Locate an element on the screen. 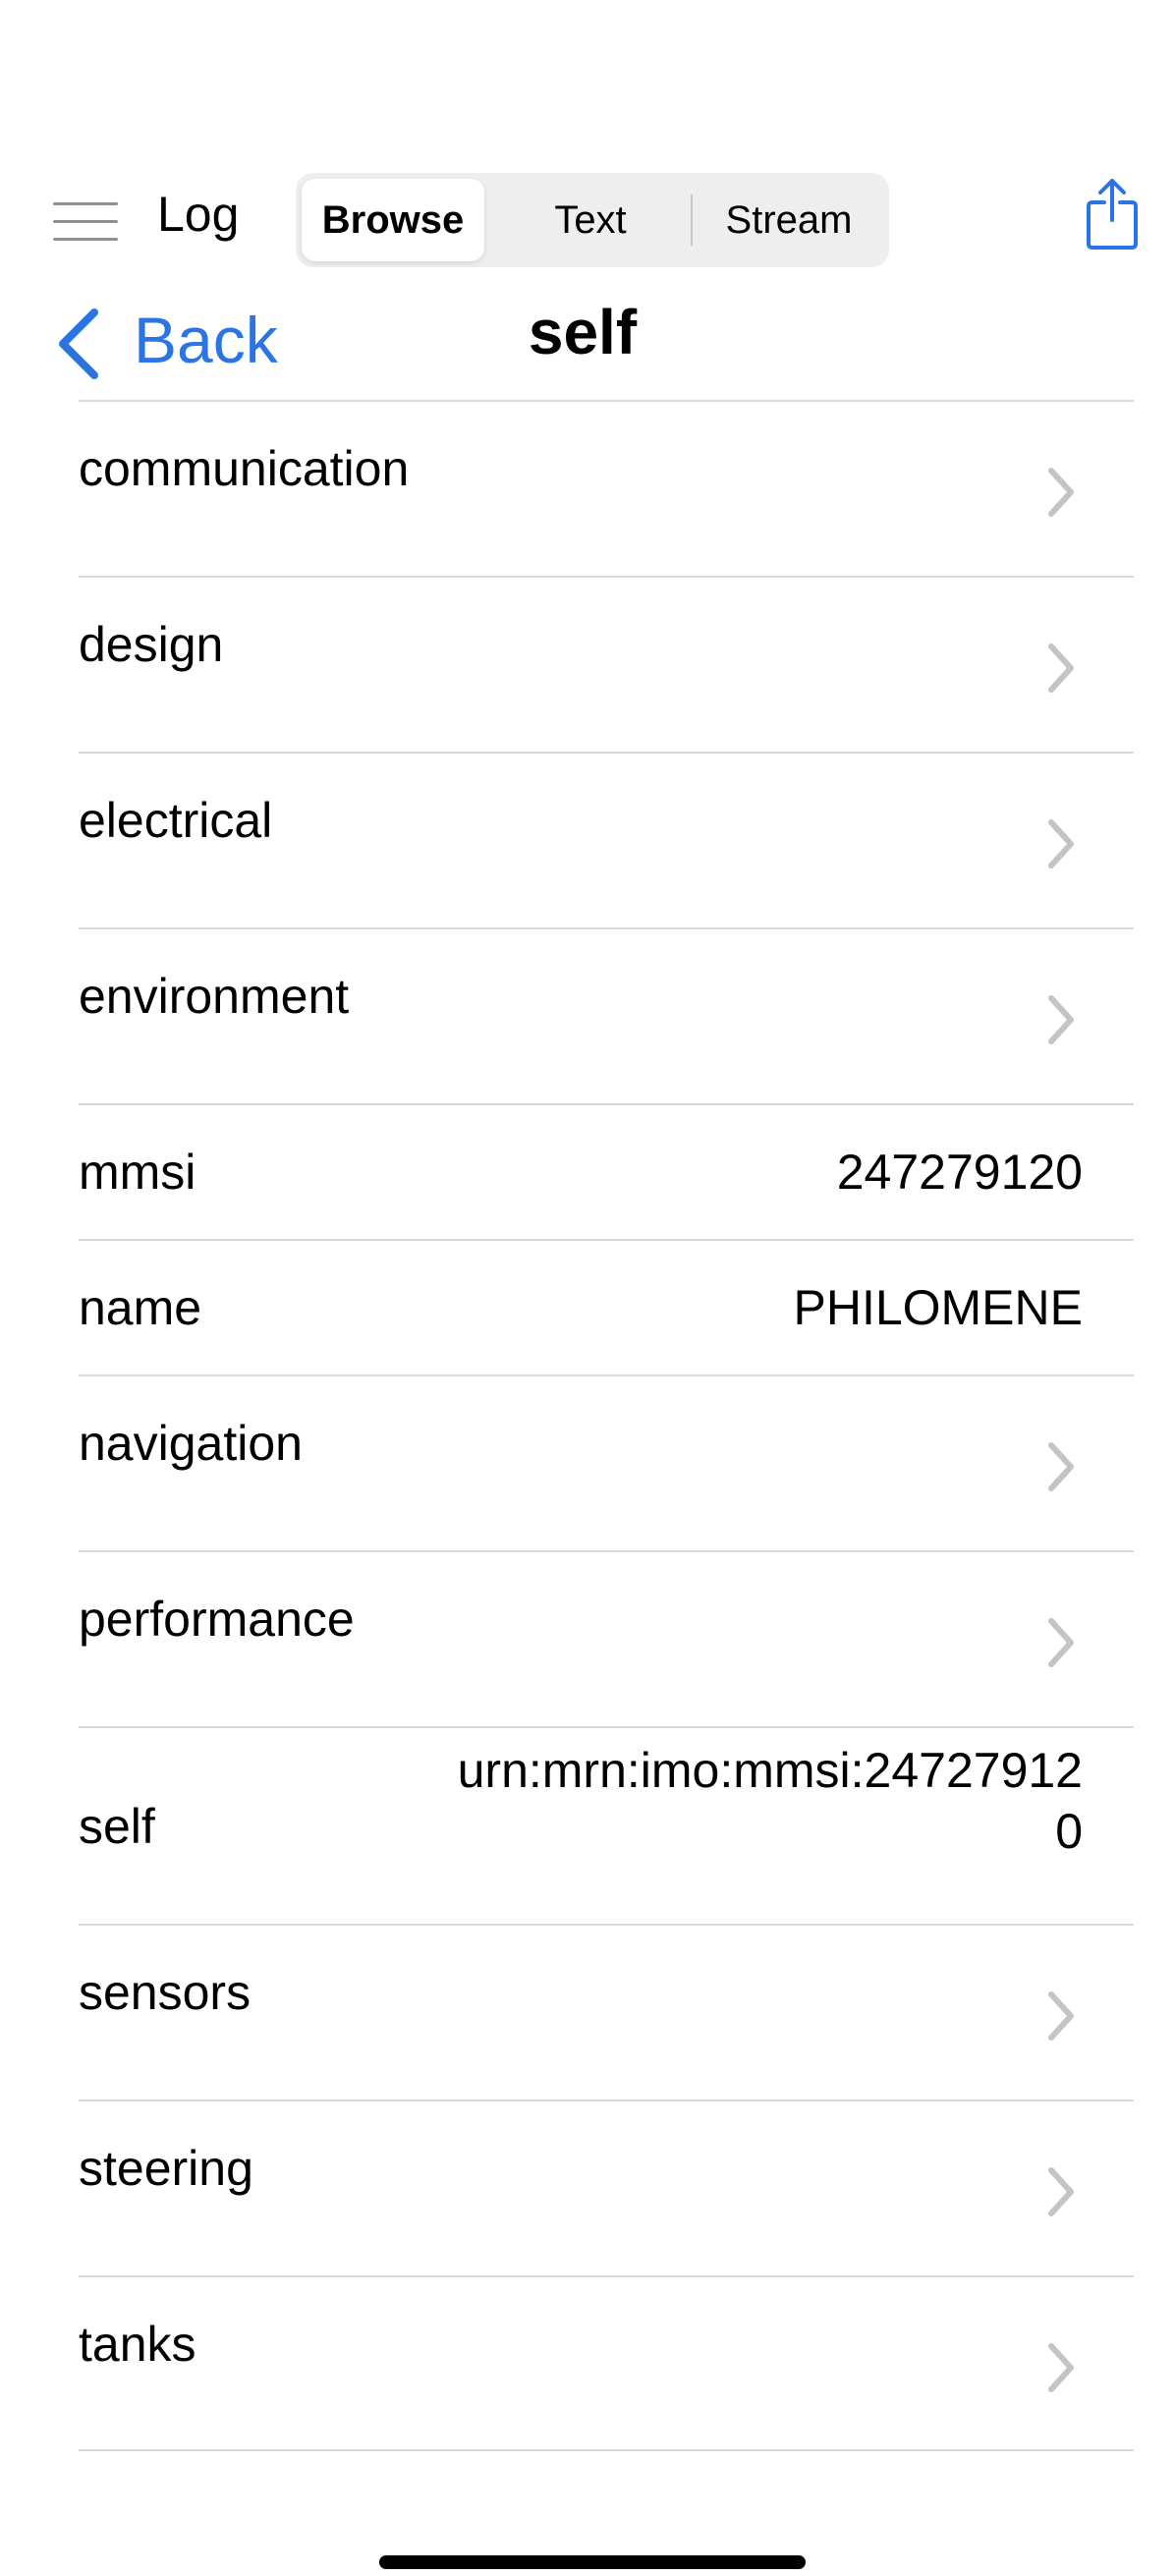  list-item-label: electrical is located at coordinates (176, 820).